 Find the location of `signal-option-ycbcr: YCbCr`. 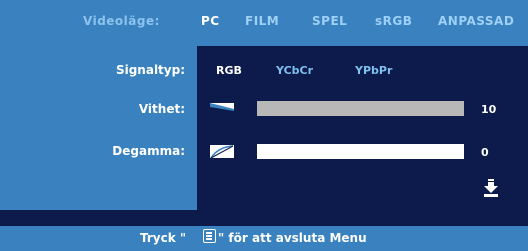

signal-option-ycbcr: YCbCr is located at coordinates (294, 70).